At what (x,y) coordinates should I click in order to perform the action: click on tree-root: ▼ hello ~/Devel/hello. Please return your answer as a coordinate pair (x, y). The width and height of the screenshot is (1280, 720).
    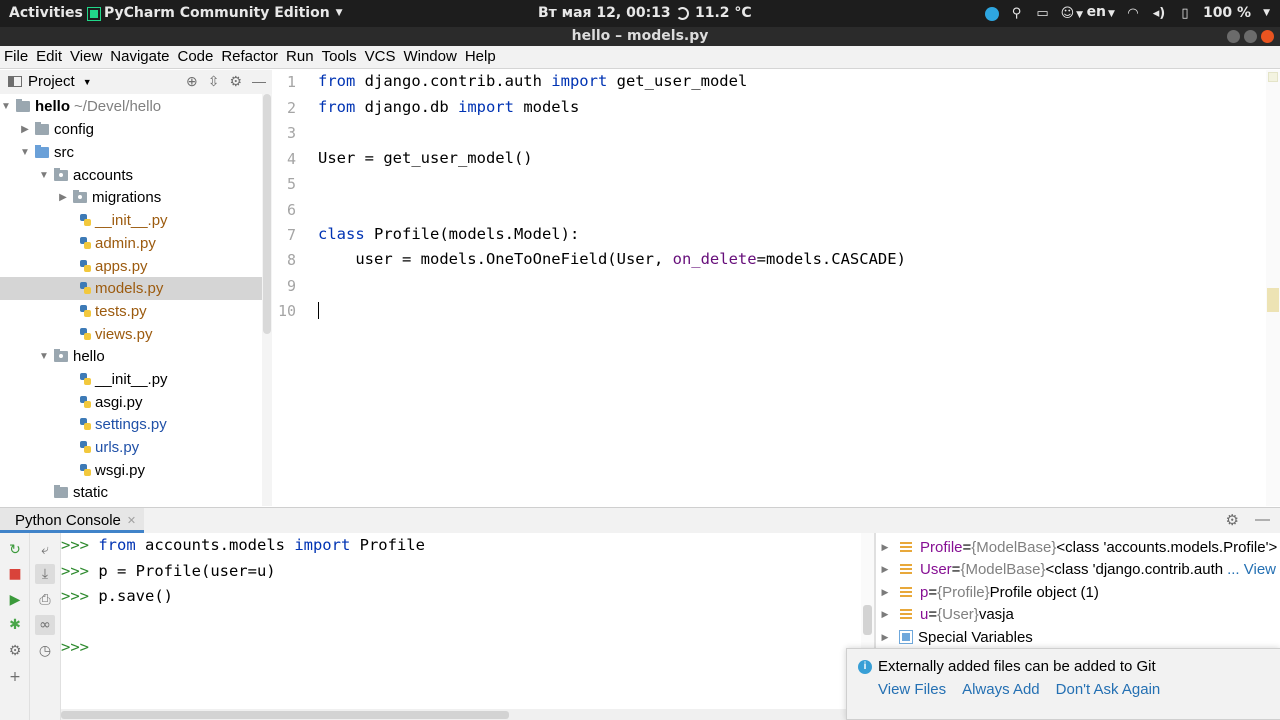
    Looking at the image, I should click on (131, 106).